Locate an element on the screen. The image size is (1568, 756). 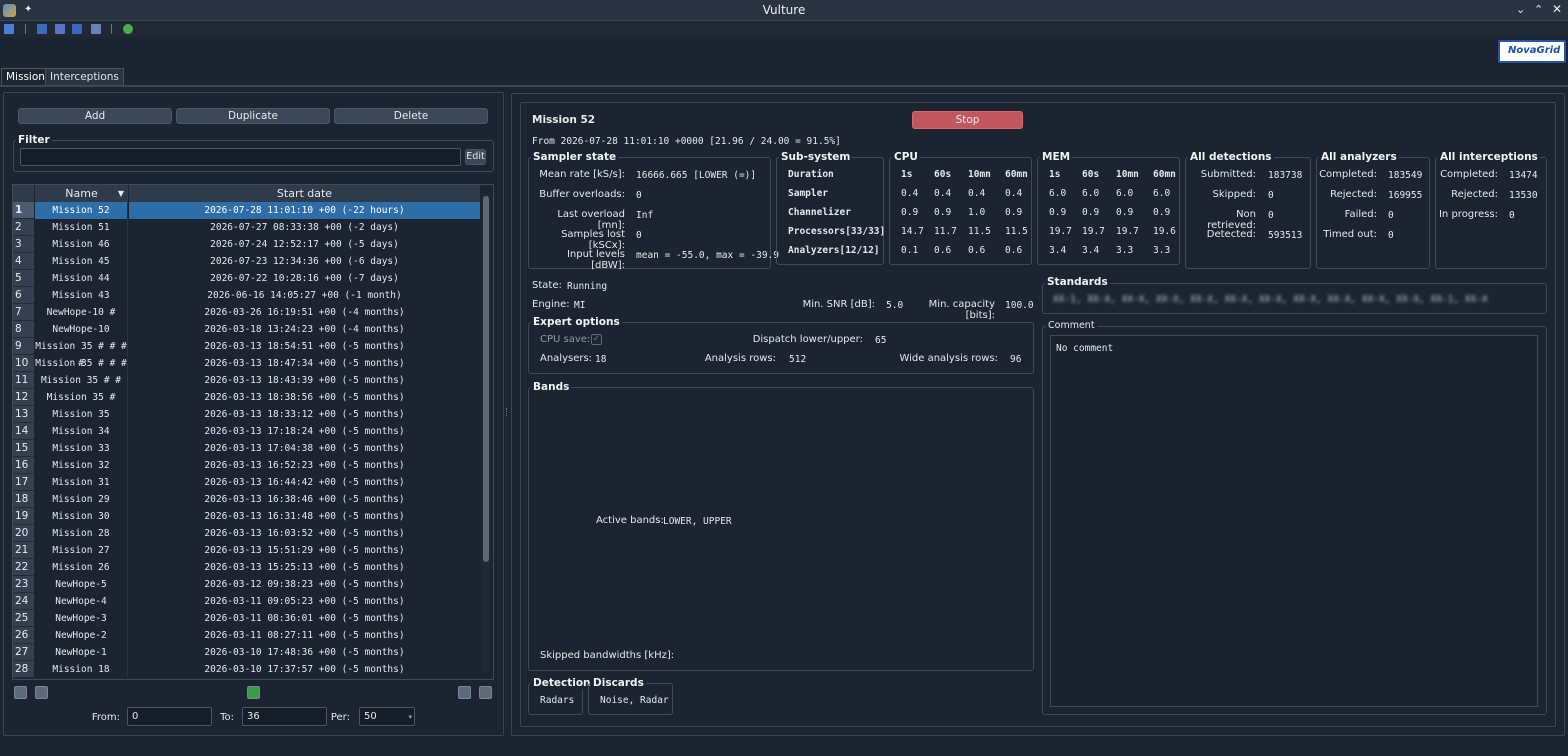
interceptions-label: Completed: is located at coordinates (1469, 174).